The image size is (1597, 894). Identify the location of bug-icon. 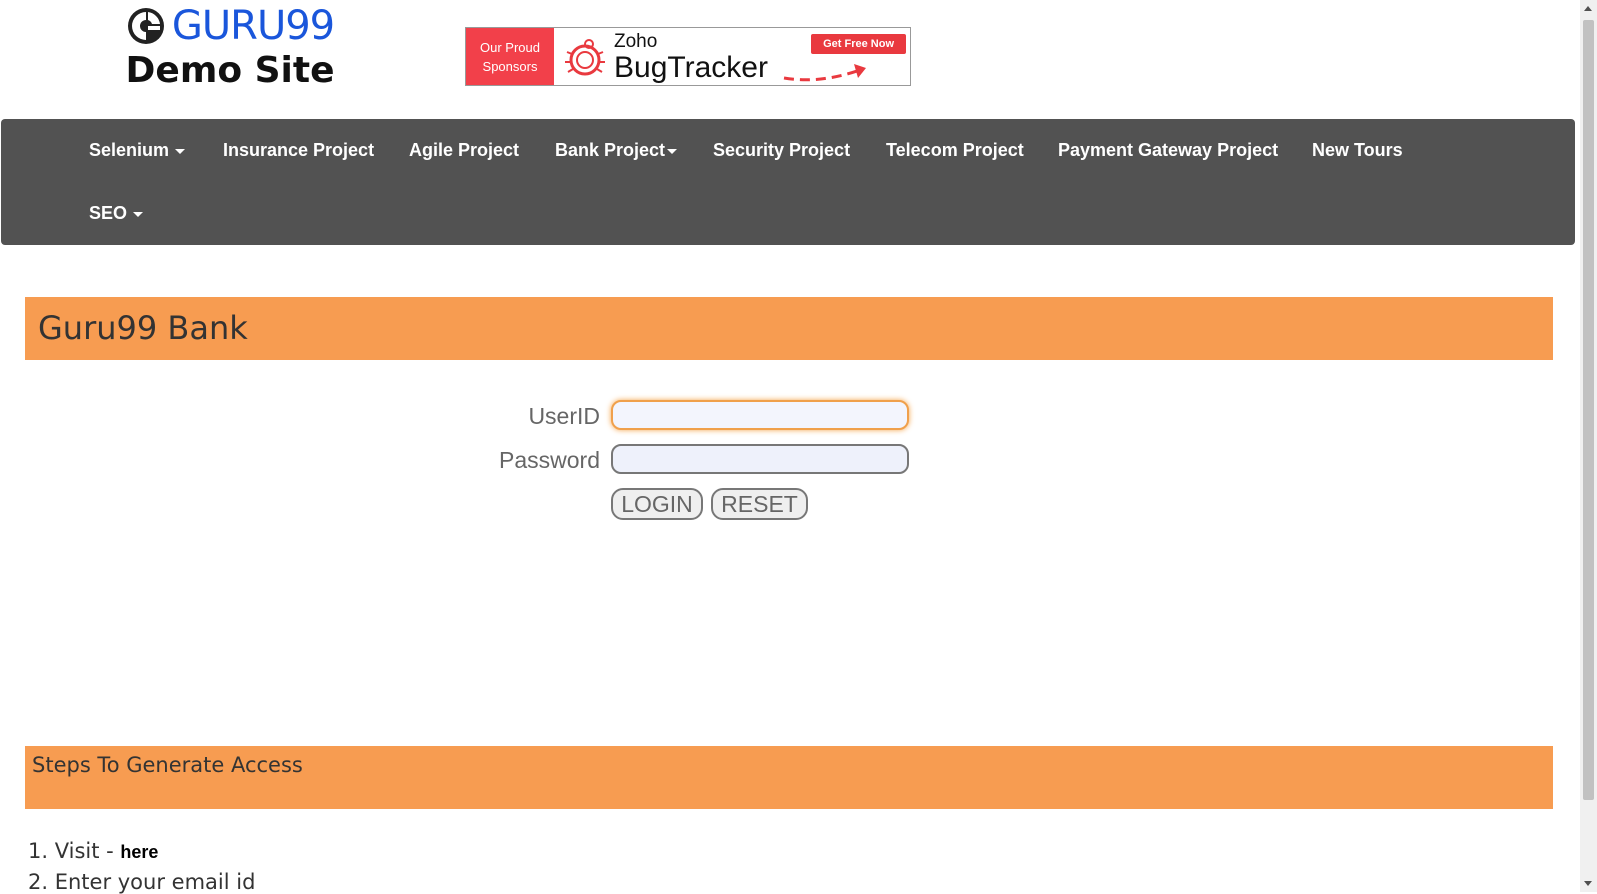
(584, 56).